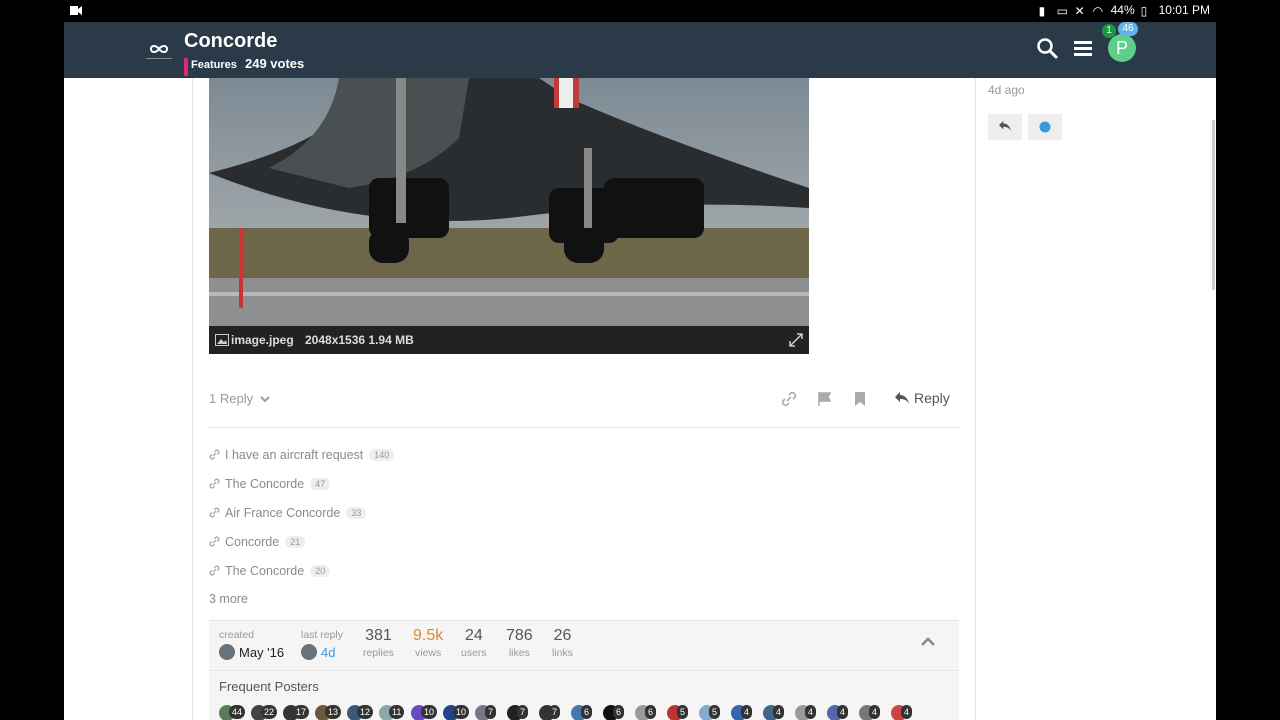 This screenshot has height=720, width=1280. What do you see at coordinates (214, 65) in the screenshot?
I see `category-badge: Features` at bounding box center [214, 65].